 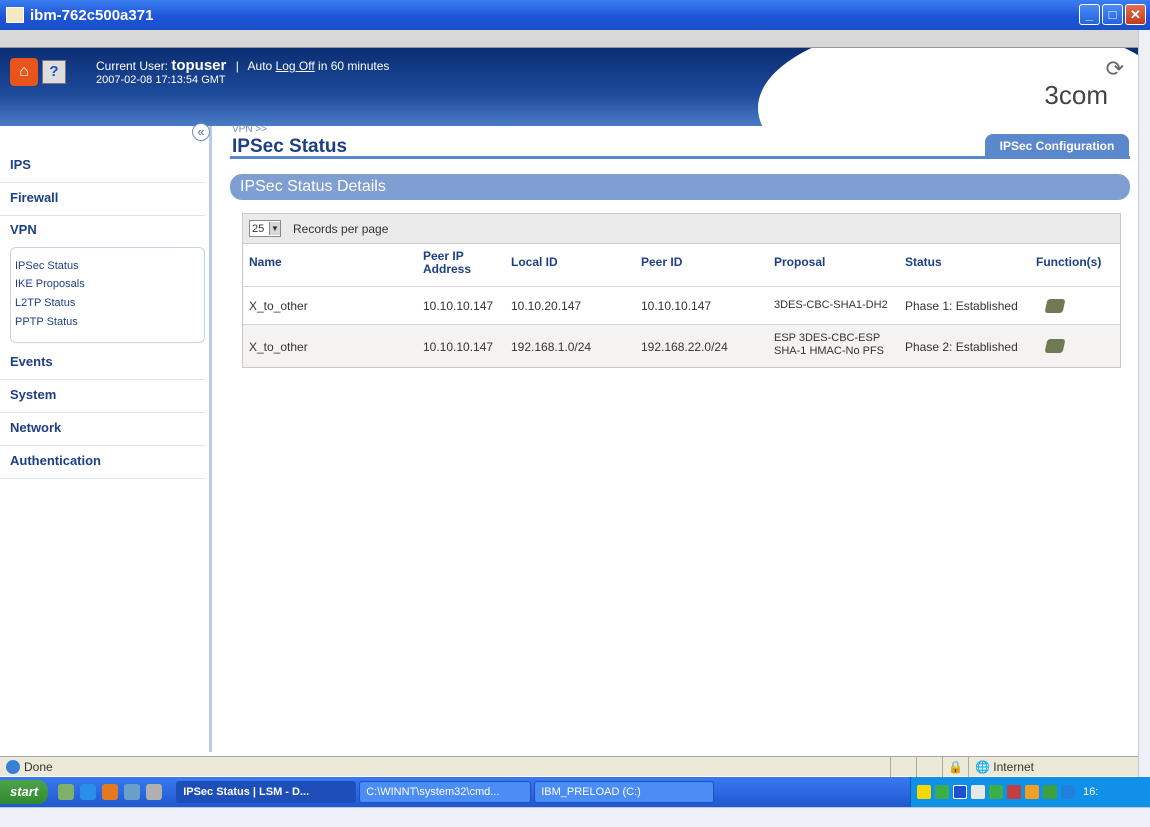 What do you see at coordinates (680, 157) in the screenshot?
I see `title-divider` at bounding box center [680, 157].